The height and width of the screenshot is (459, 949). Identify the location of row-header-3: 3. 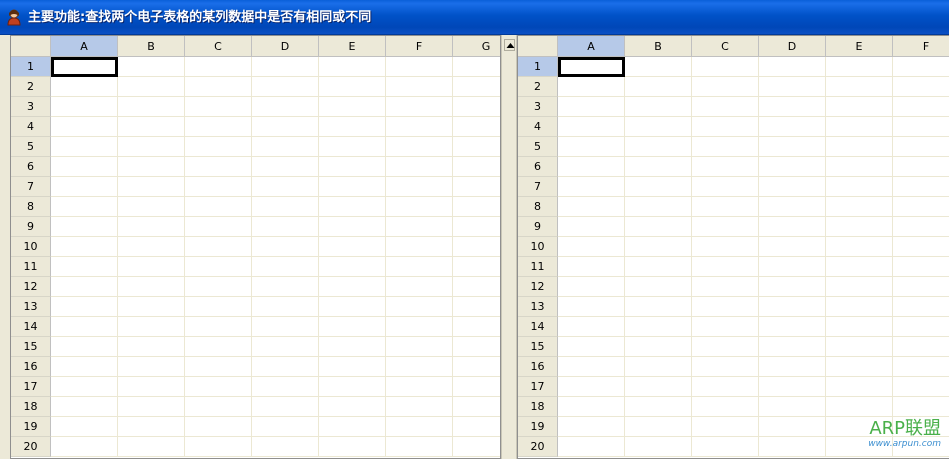
(31, 107).